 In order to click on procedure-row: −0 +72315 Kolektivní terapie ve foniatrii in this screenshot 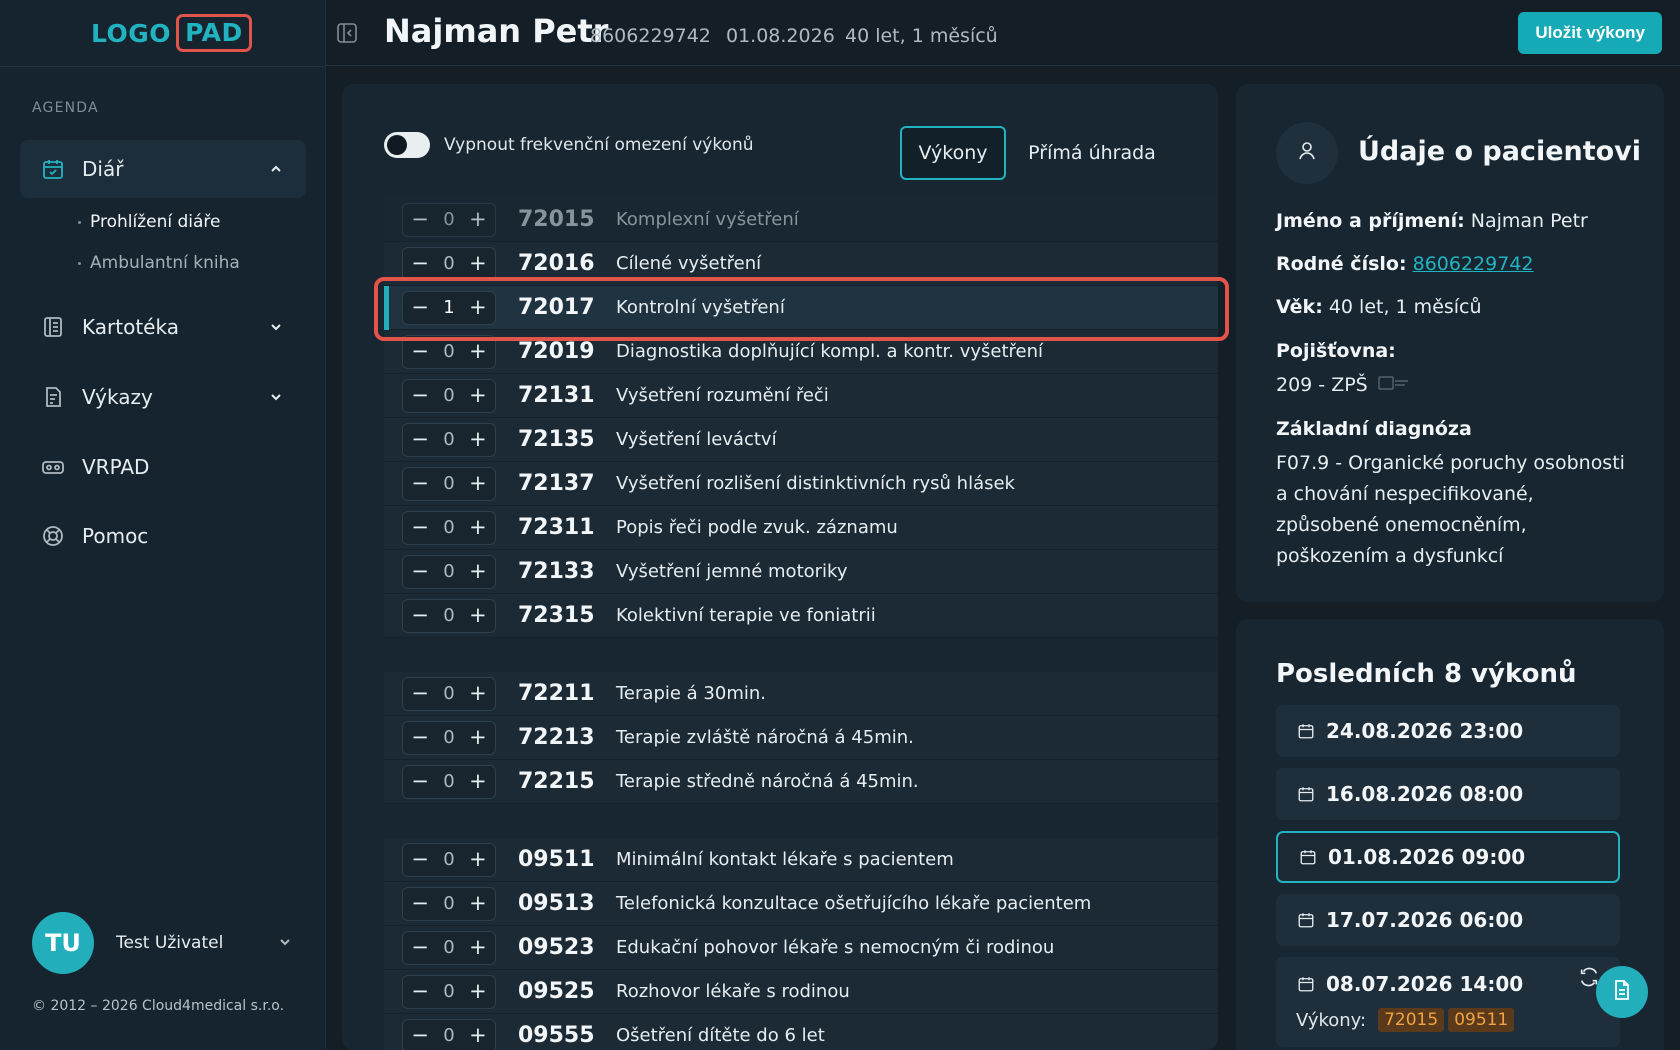, I will do `click(801, 616)`.